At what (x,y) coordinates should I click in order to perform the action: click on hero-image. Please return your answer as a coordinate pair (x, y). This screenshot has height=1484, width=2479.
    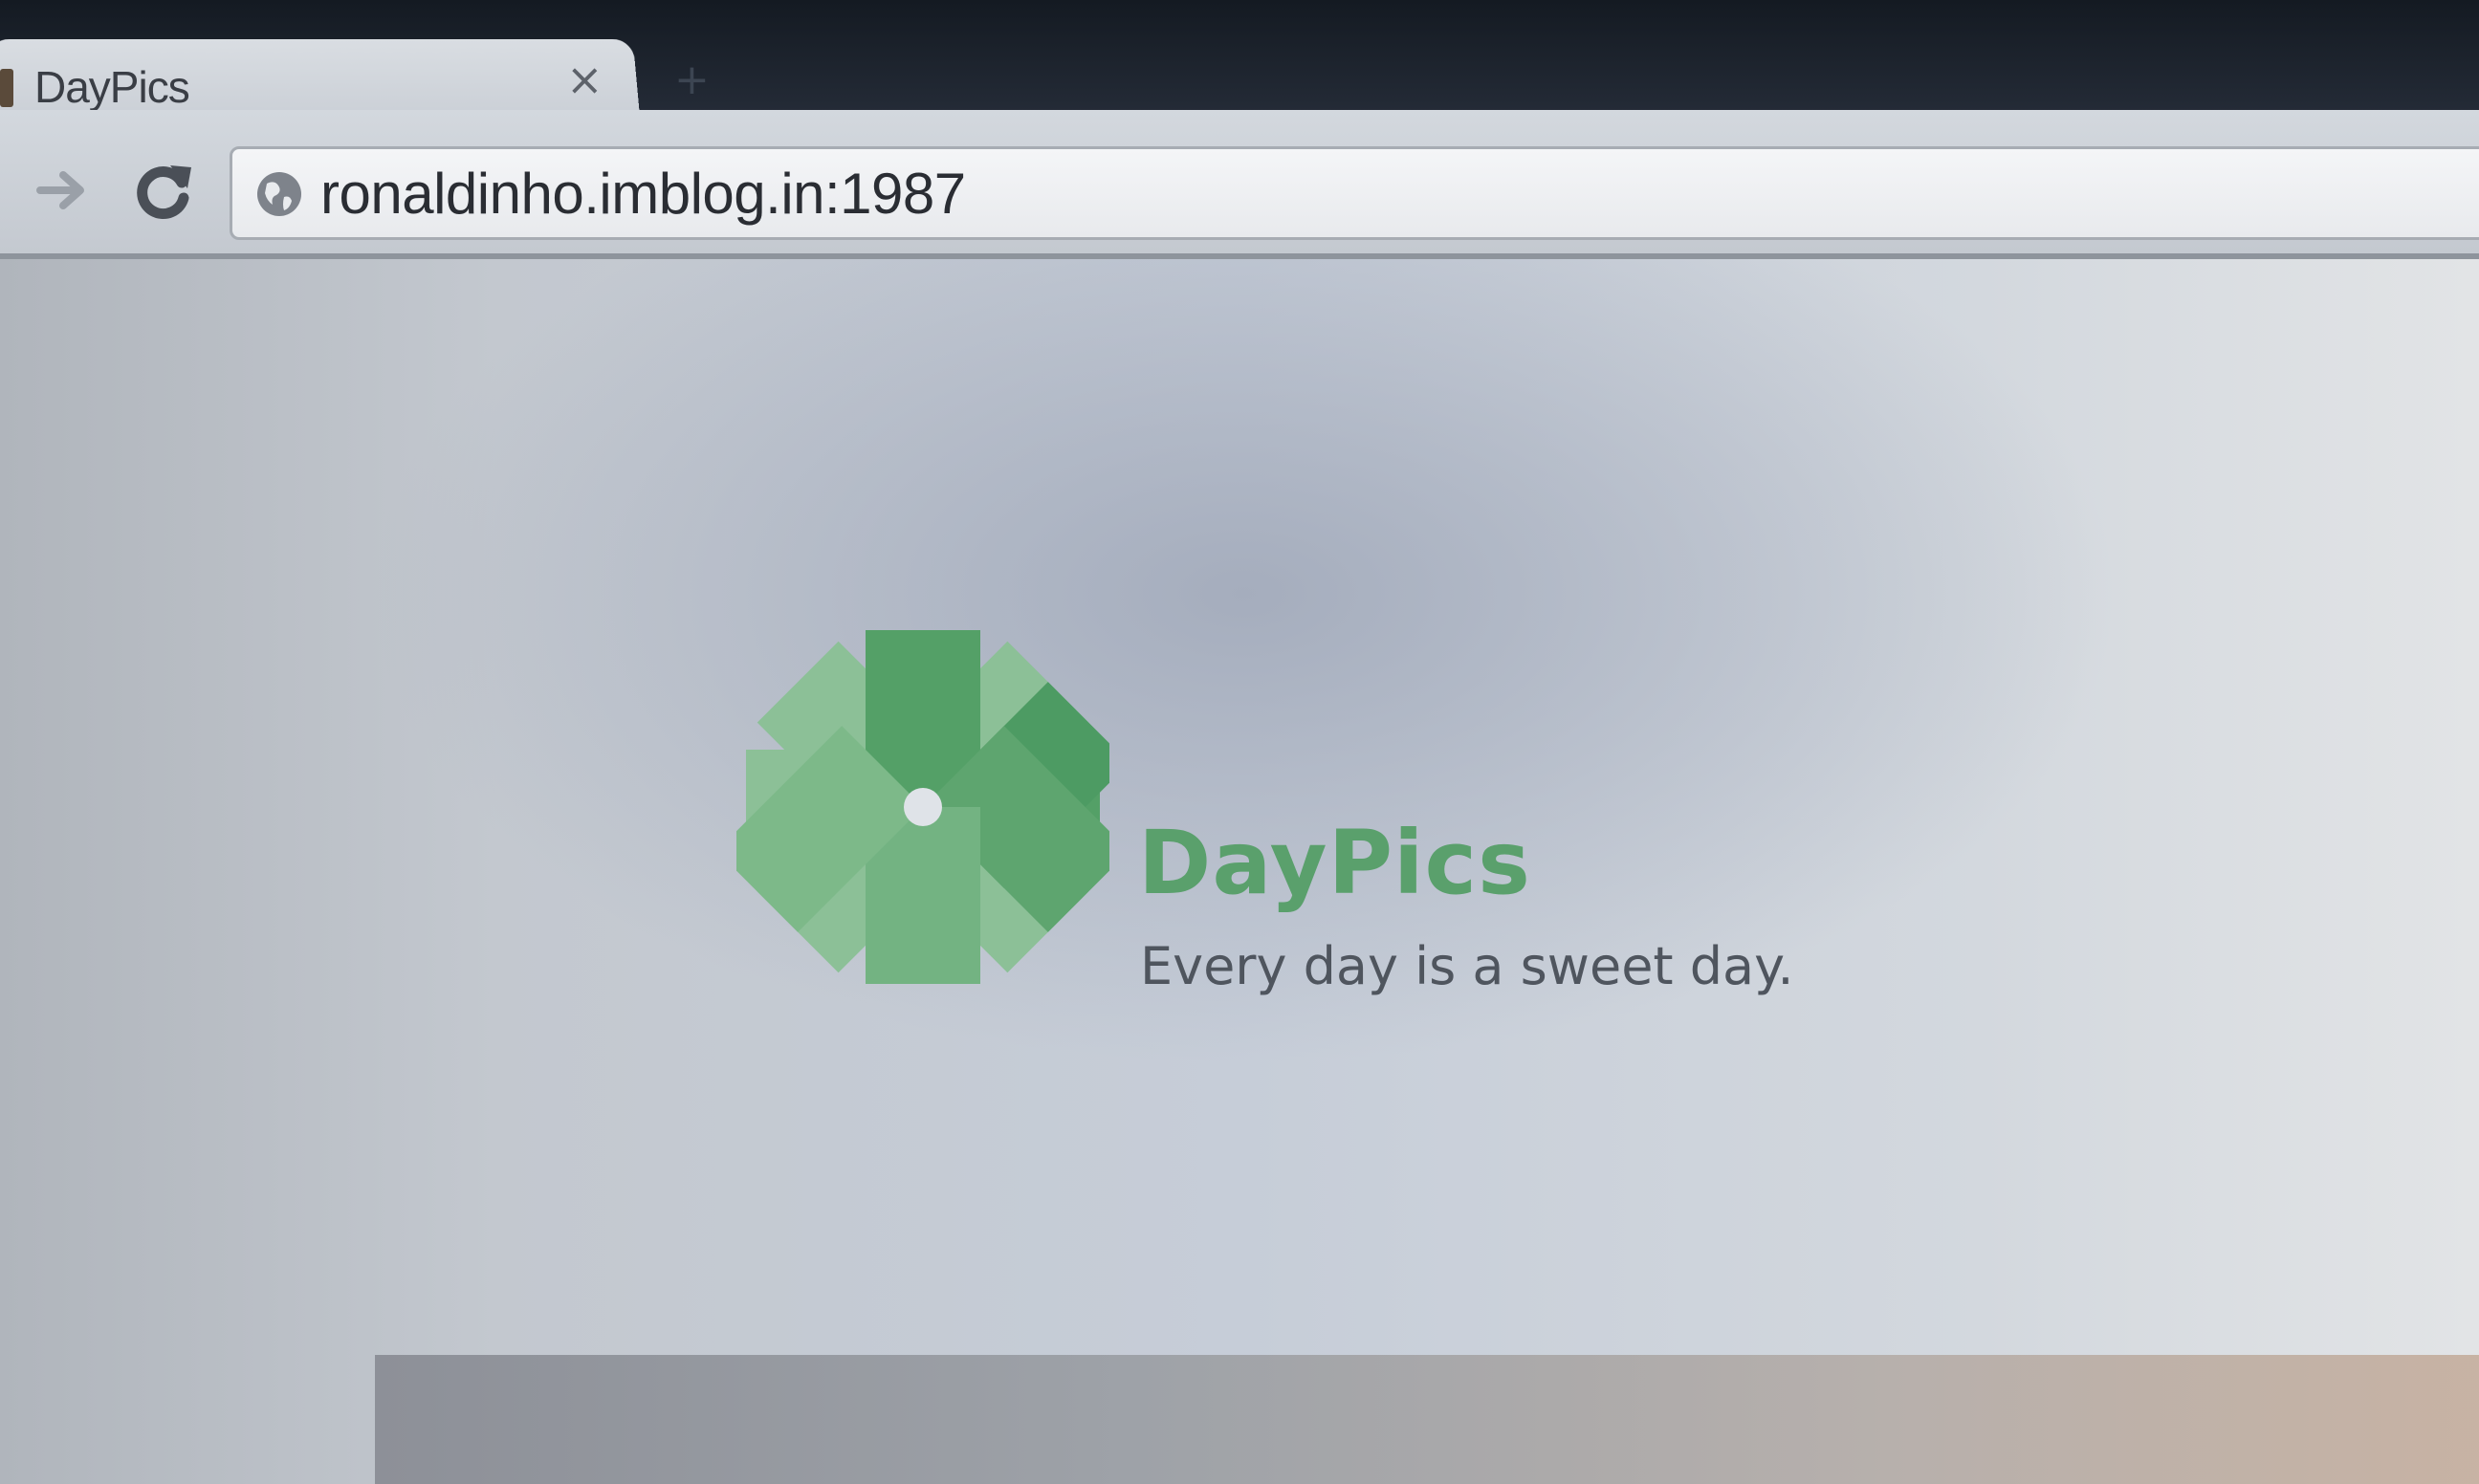
    Looking at the image, I should click on (1427, 1420).